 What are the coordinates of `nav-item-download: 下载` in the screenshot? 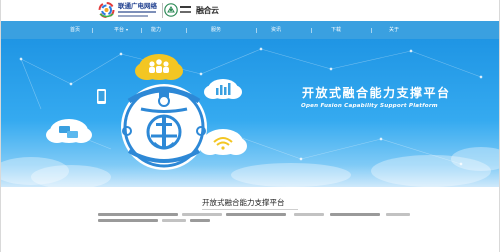 It's located at (336, 30).